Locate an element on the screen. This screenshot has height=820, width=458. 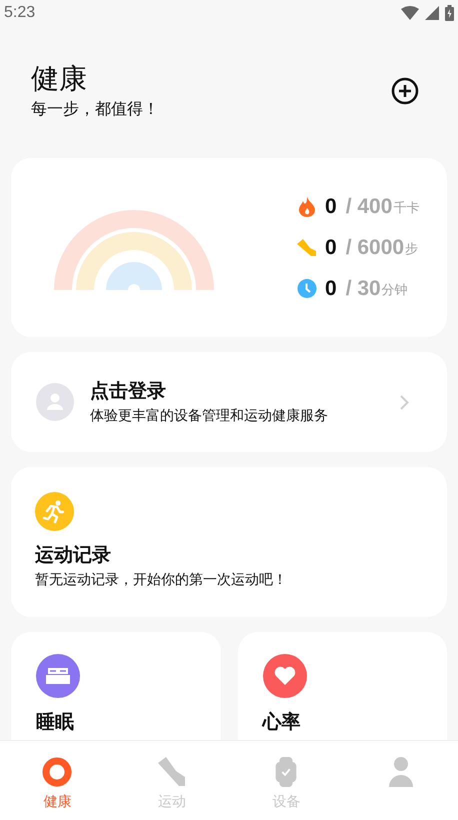
ring-icon is located at coordinates (57, 772).